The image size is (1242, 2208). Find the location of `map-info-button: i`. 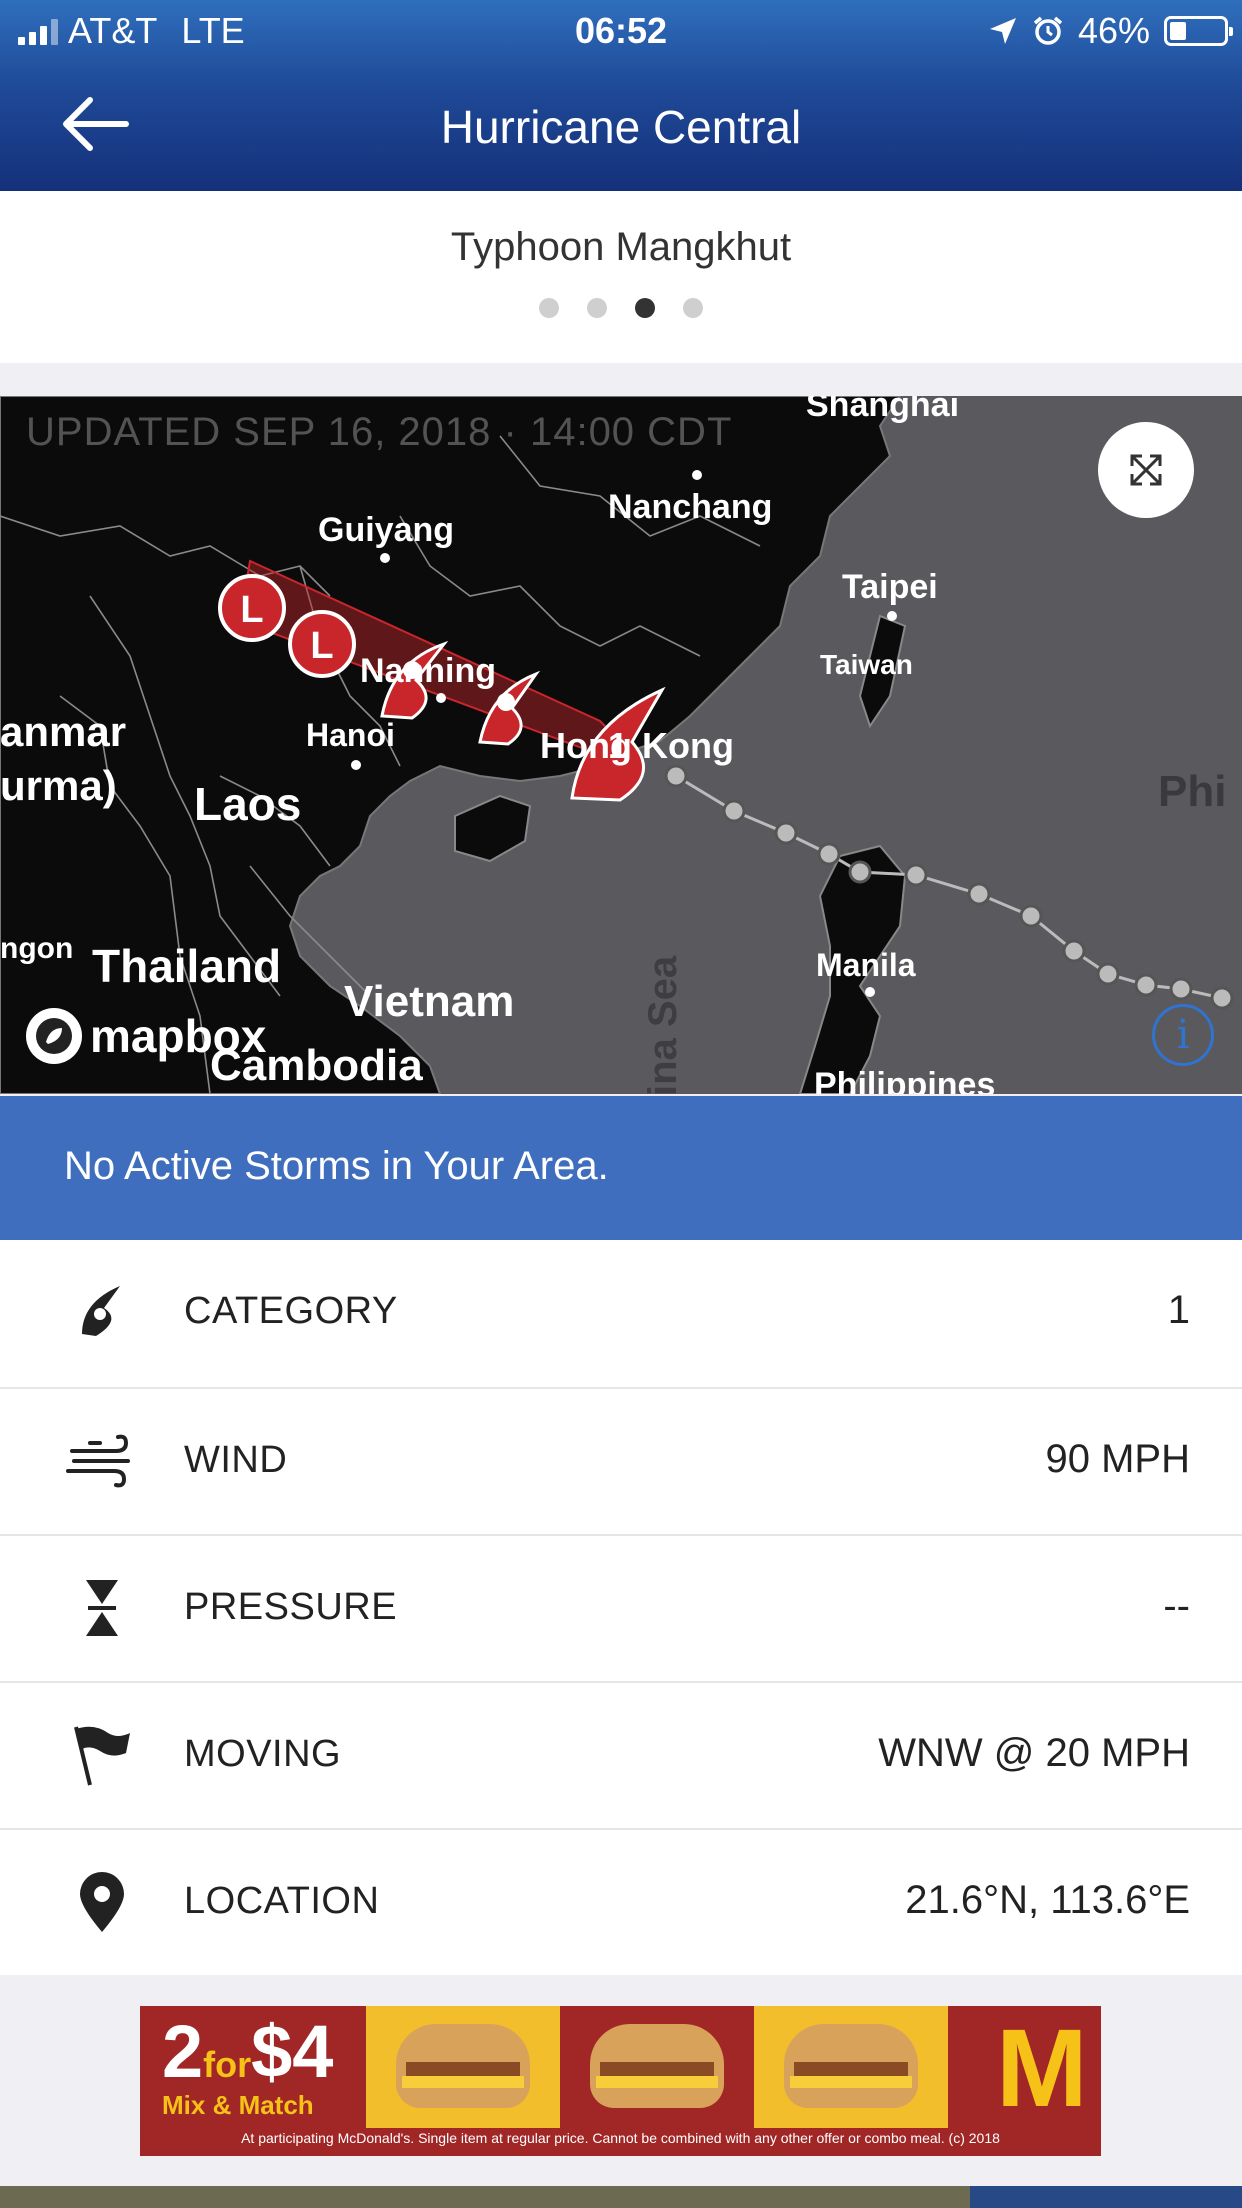

map-info-button: i is located at coordinates (1183, 1035).